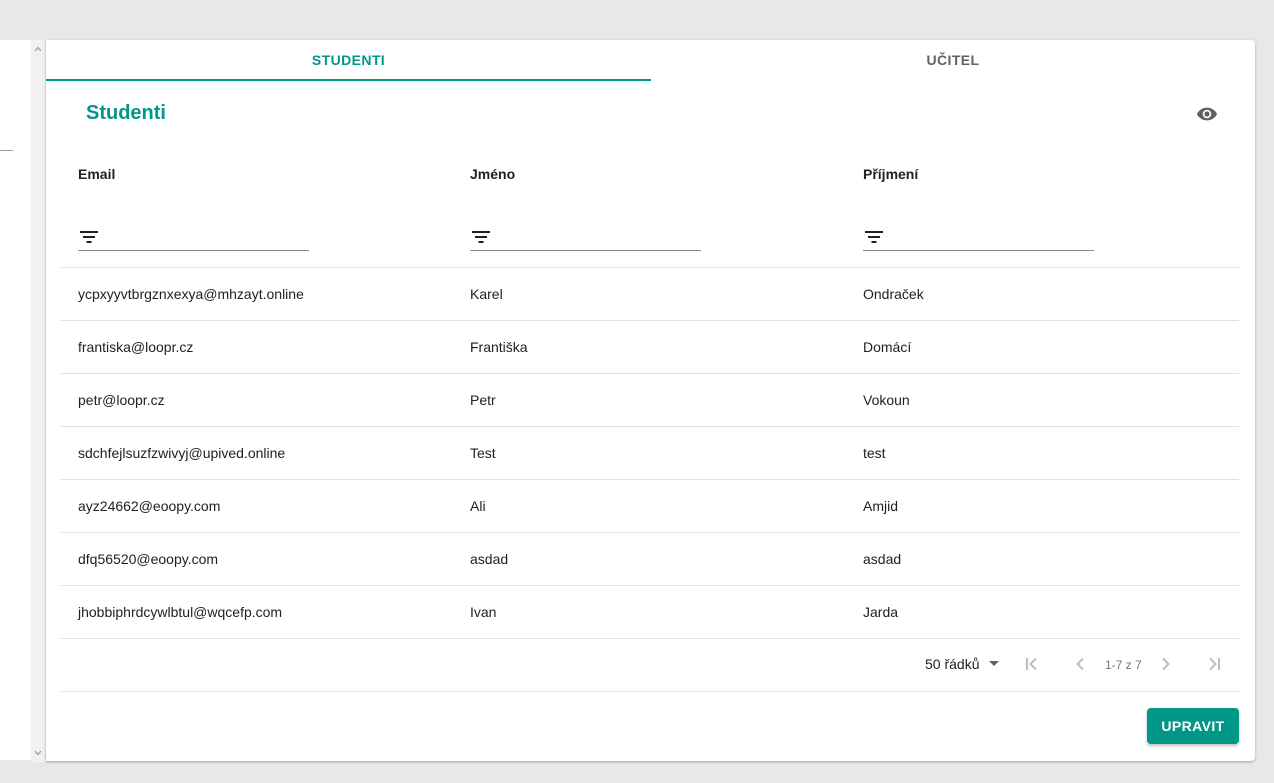 The width and height of the screenshot is (1274, 783). What do you see at coordinates (15, 400) in the screenshot?
I see `left-panel` at bounding box center [15, 400].